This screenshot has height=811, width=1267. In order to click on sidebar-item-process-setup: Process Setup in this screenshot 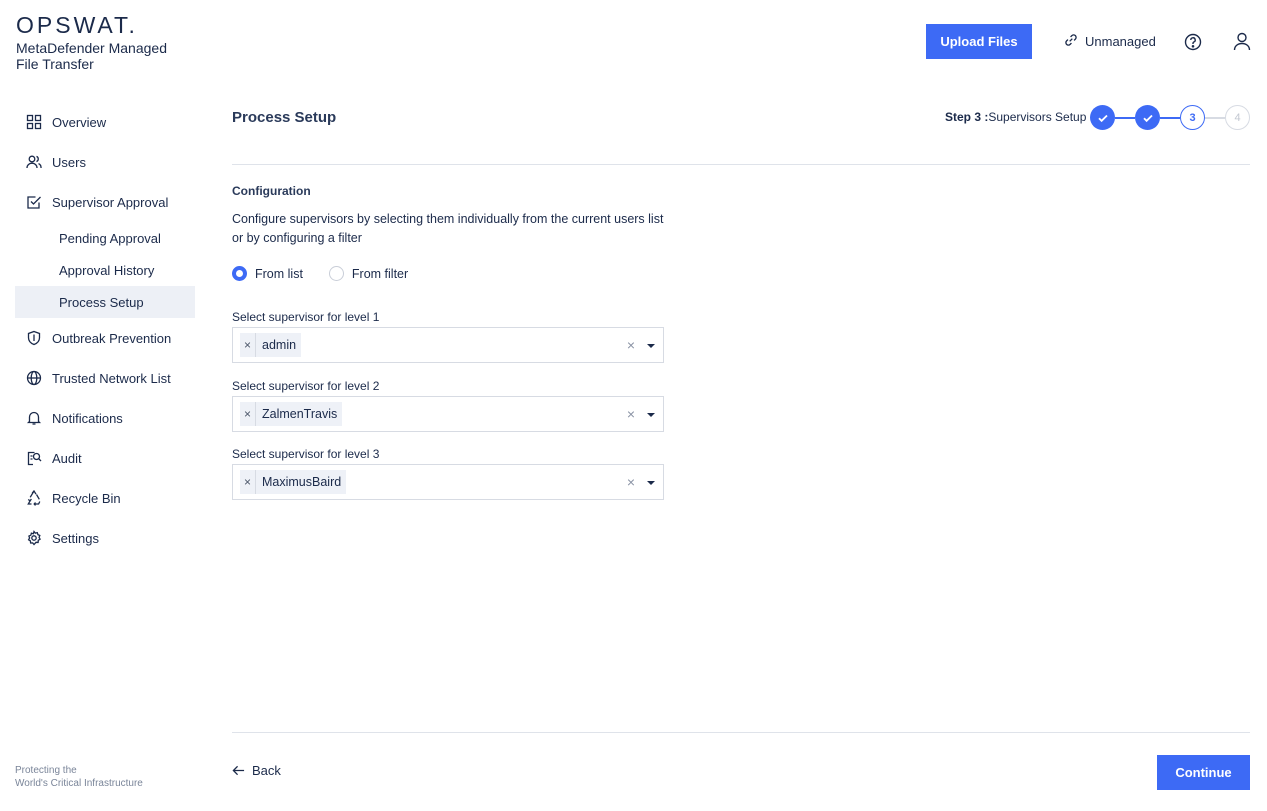, I will do `click(105, 302)`.